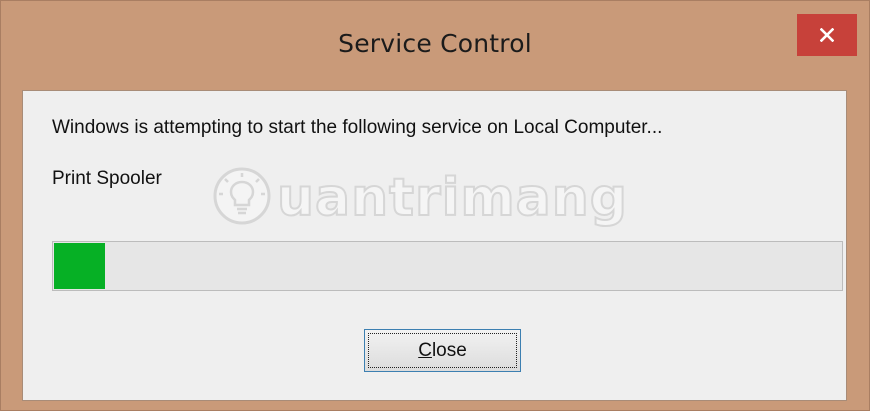 Image resolution: width=870 pixels, height=411 pixels. I want to click on close-icon, so click(827, 35).